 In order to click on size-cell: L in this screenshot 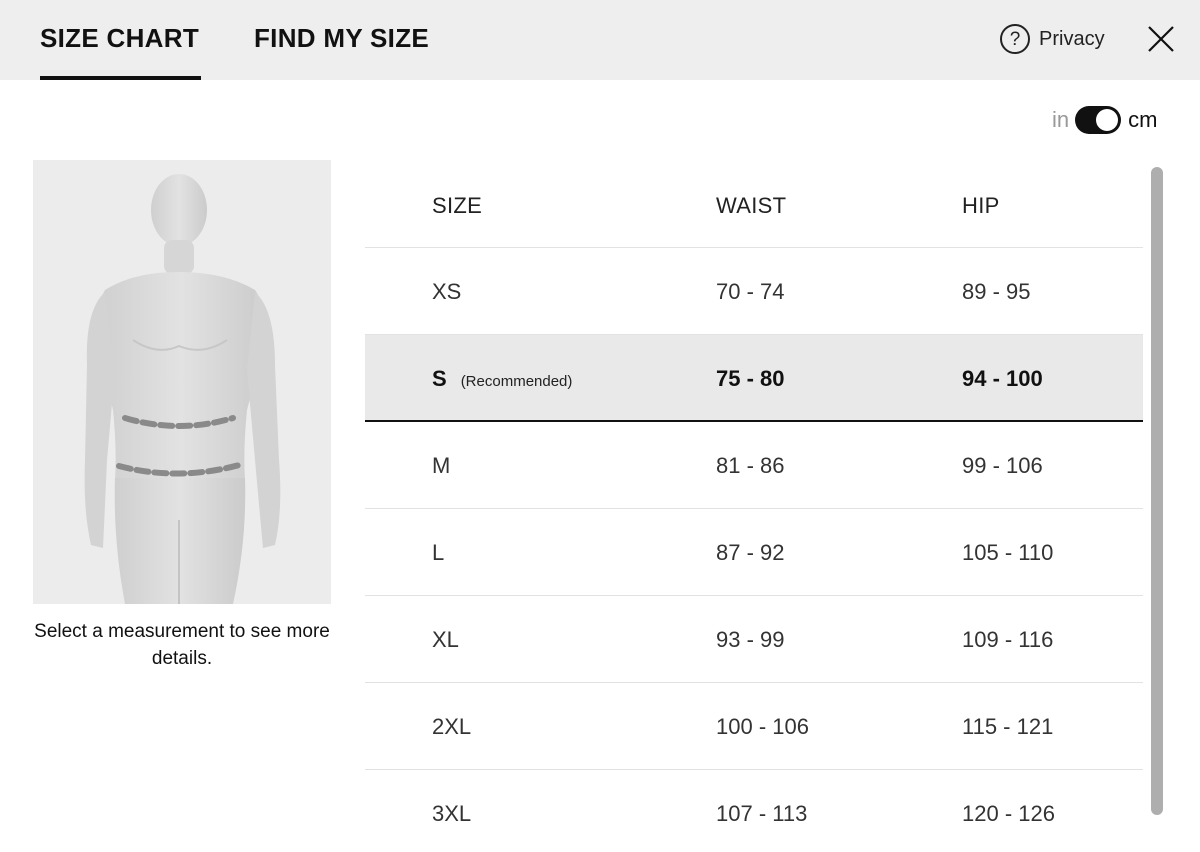, I will do `click(438, 552)`.